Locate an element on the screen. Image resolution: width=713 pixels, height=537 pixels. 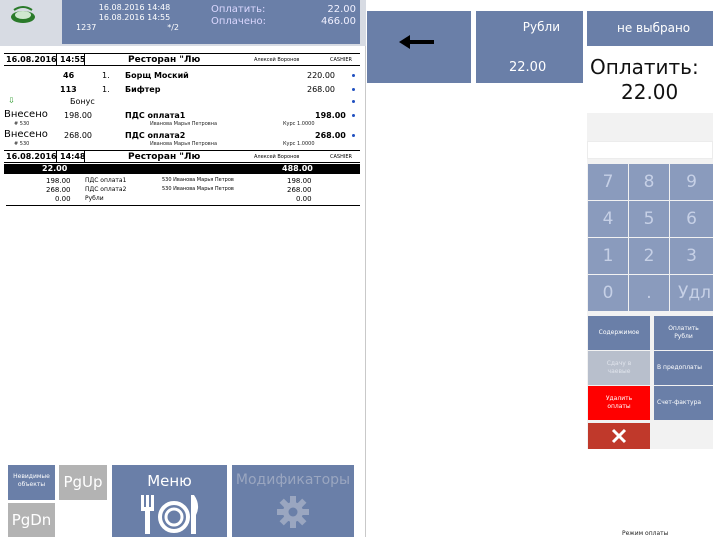
pay-rubles-label: Оплатить is located at coordinates (683, 328).